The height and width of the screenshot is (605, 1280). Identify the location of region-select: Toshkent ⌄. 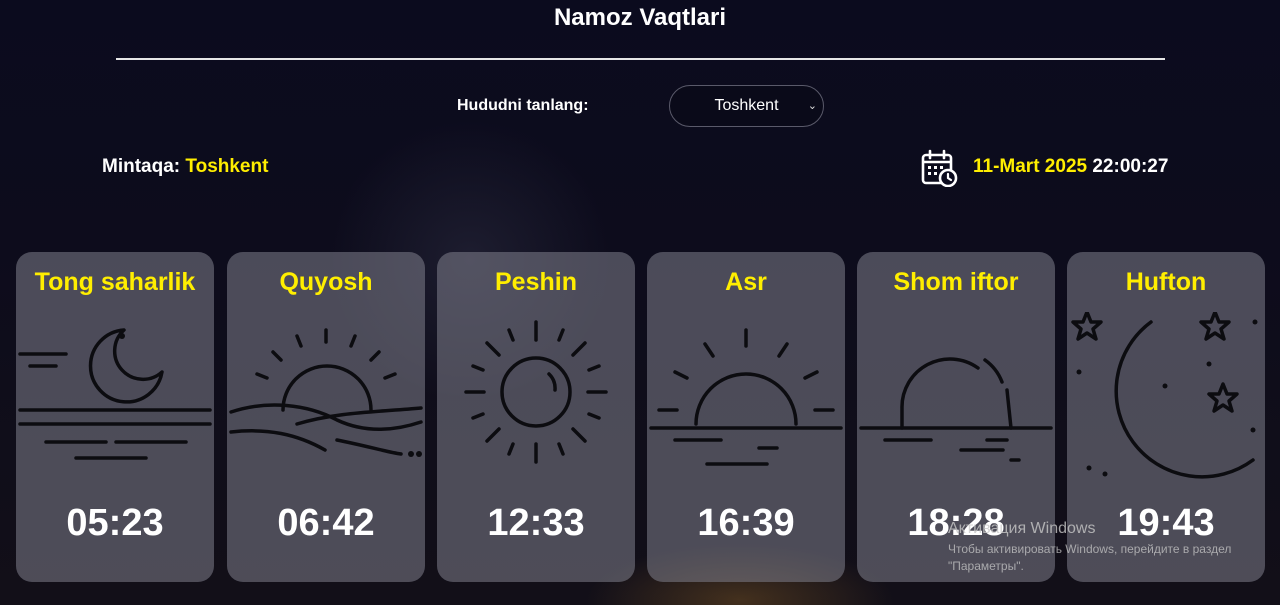
(746, 106).